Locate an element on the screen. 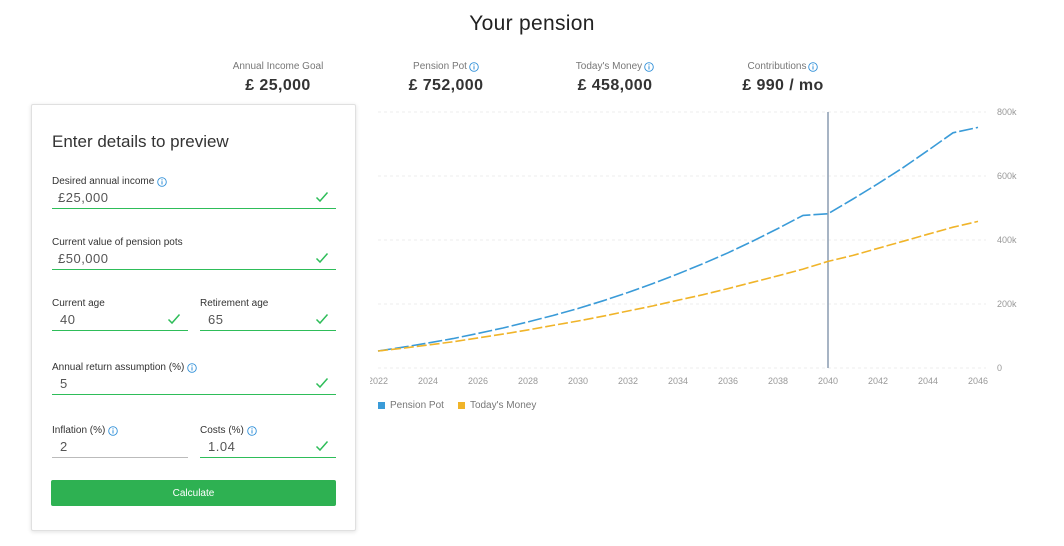 This screenshot has height=546, width=1064. stat-label: Annual Income Goal is located at coordinates (278, 66).